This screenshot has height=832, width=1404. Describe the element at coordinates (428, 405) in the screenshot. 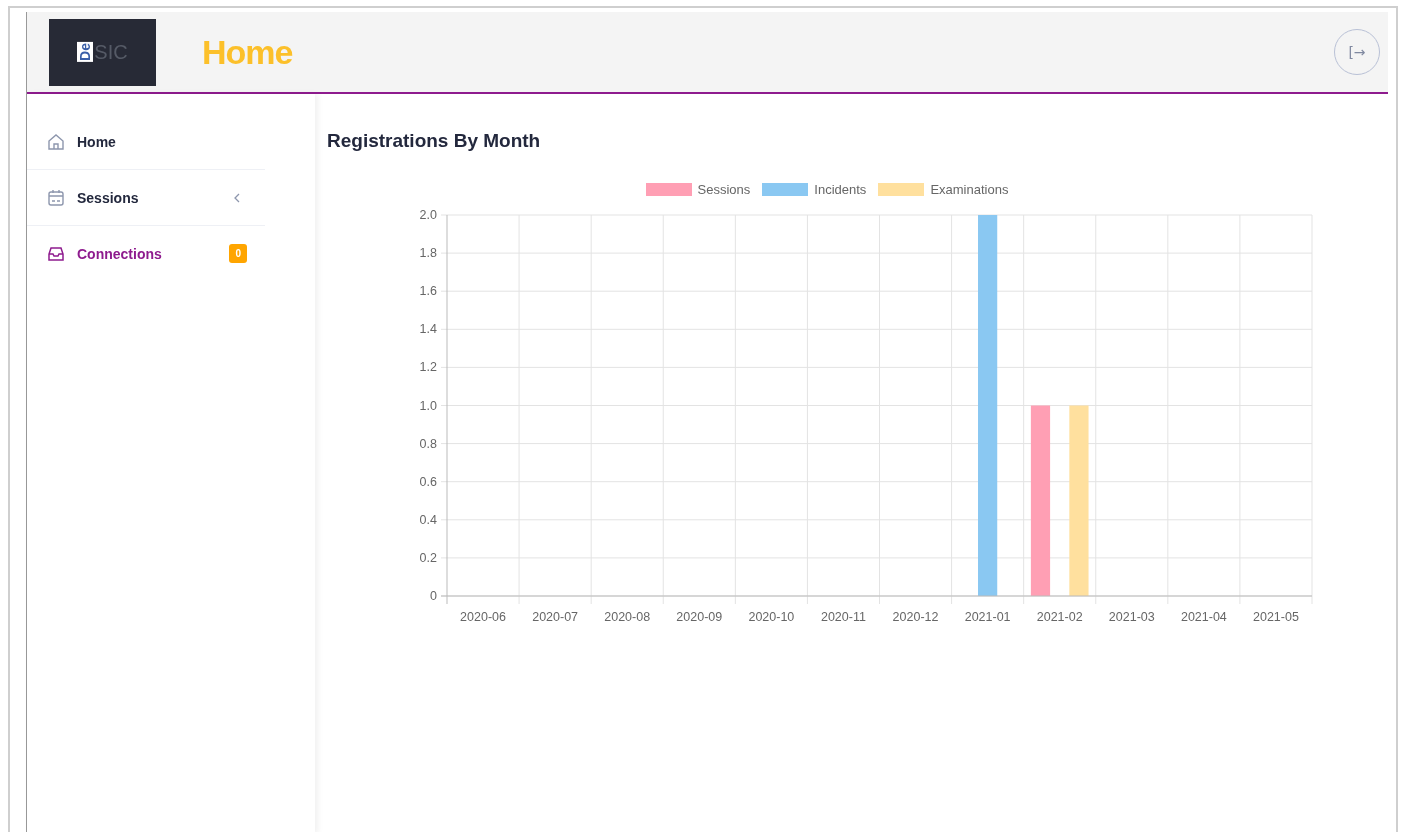

I see `y-tick-label: 1.0` at that location.